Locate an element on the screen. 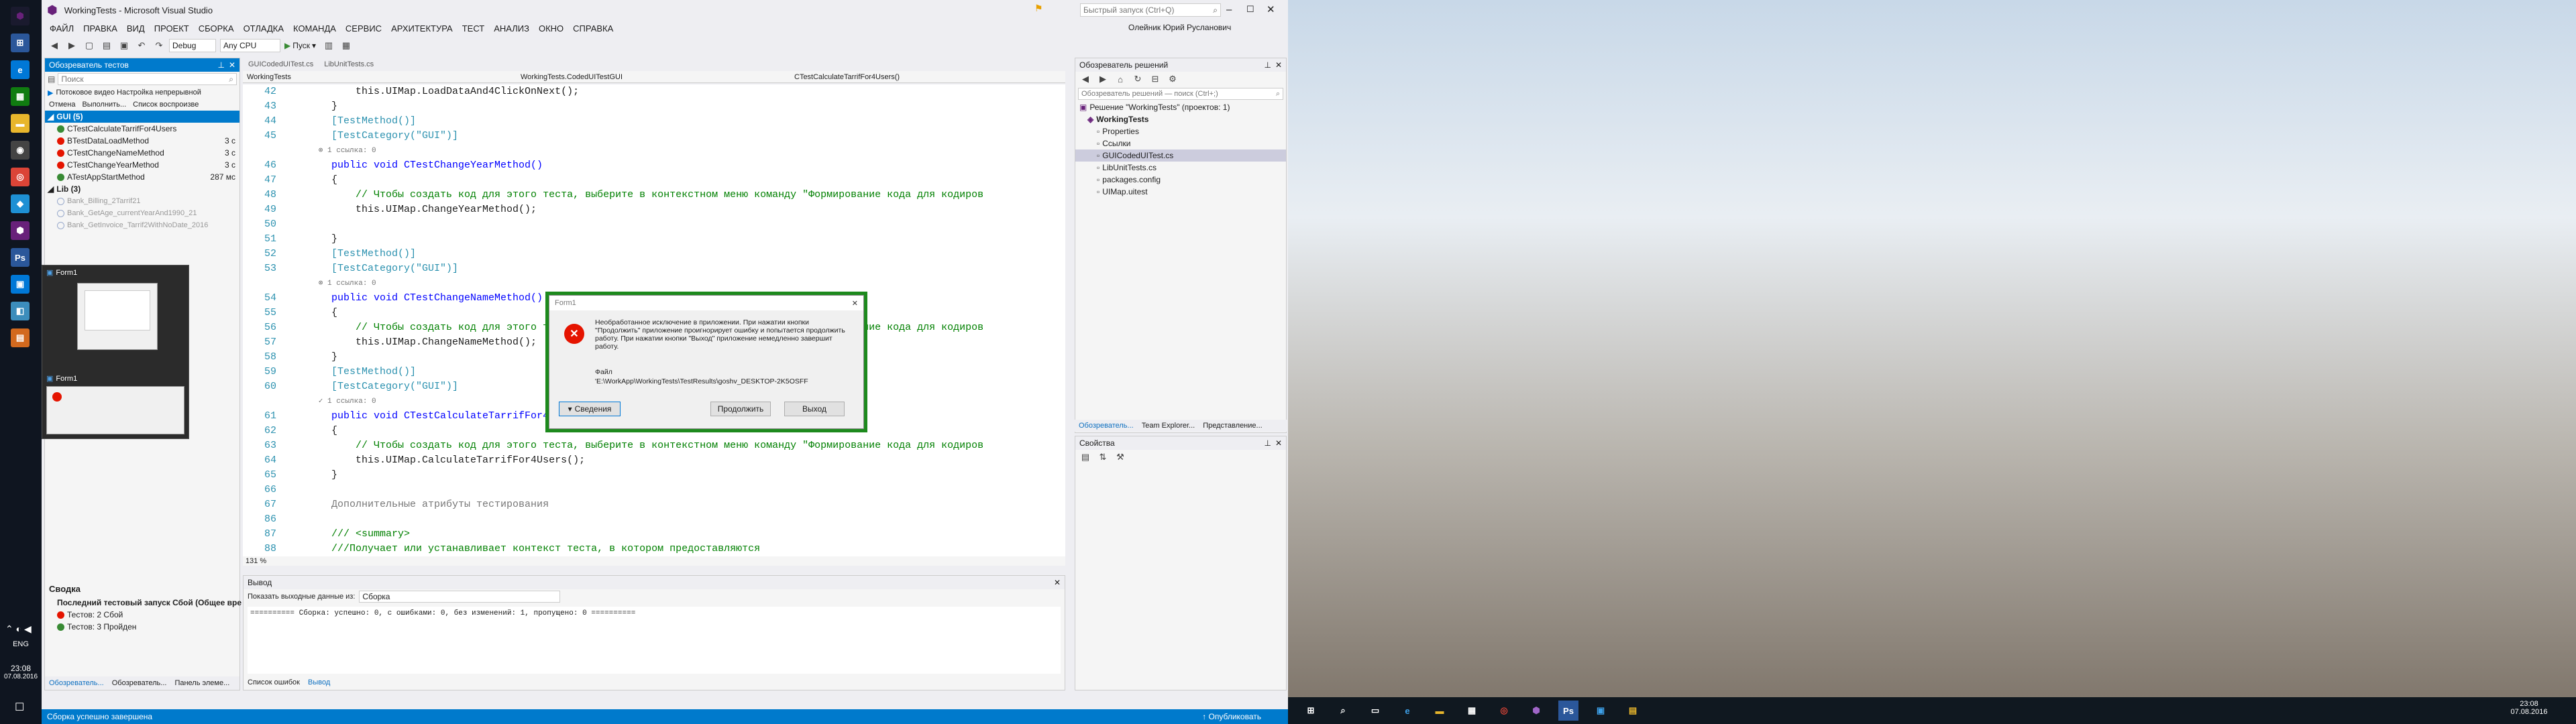 This screenshot has height=724, width=2576. wrench-icon: ⚒ is located at coordinates (1120, 457).